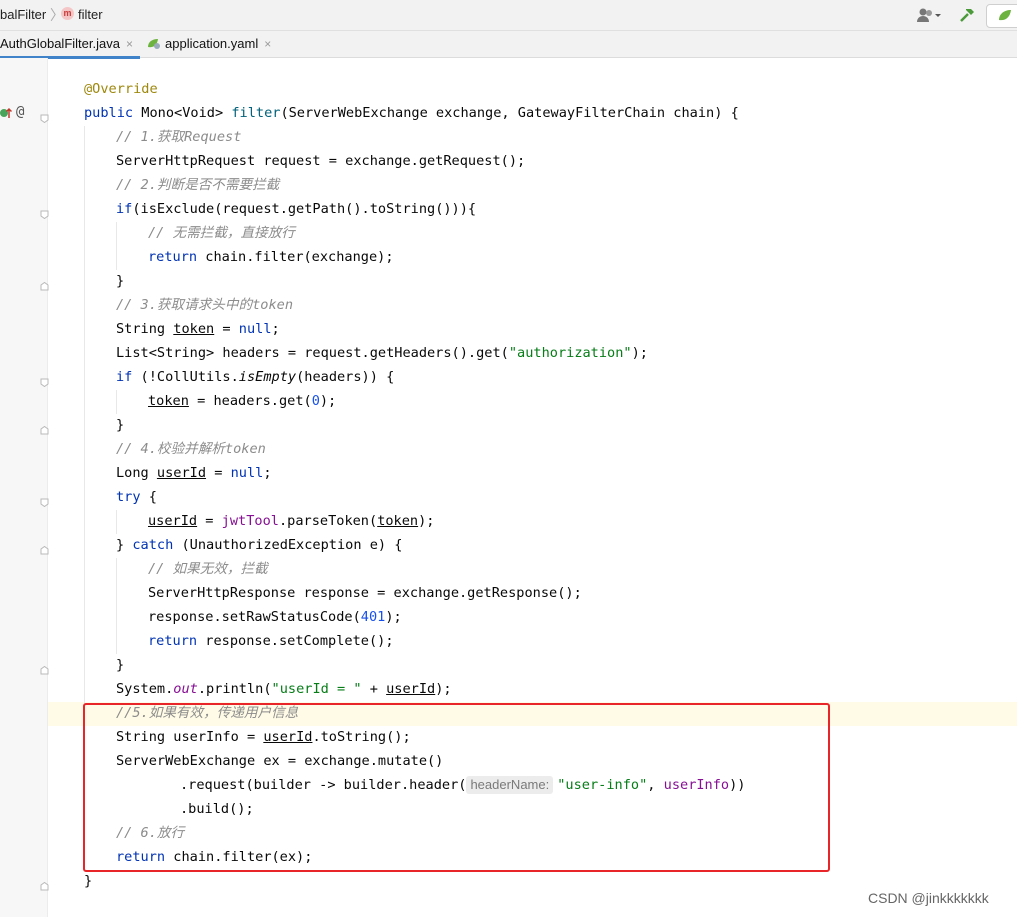 This screenshot has height=917, width=1017. What do you see at coordinates (275, 617) in the screenshot?
I see `code-line: response.setRawStatusCode(401);` at bounding box center [275, 617].